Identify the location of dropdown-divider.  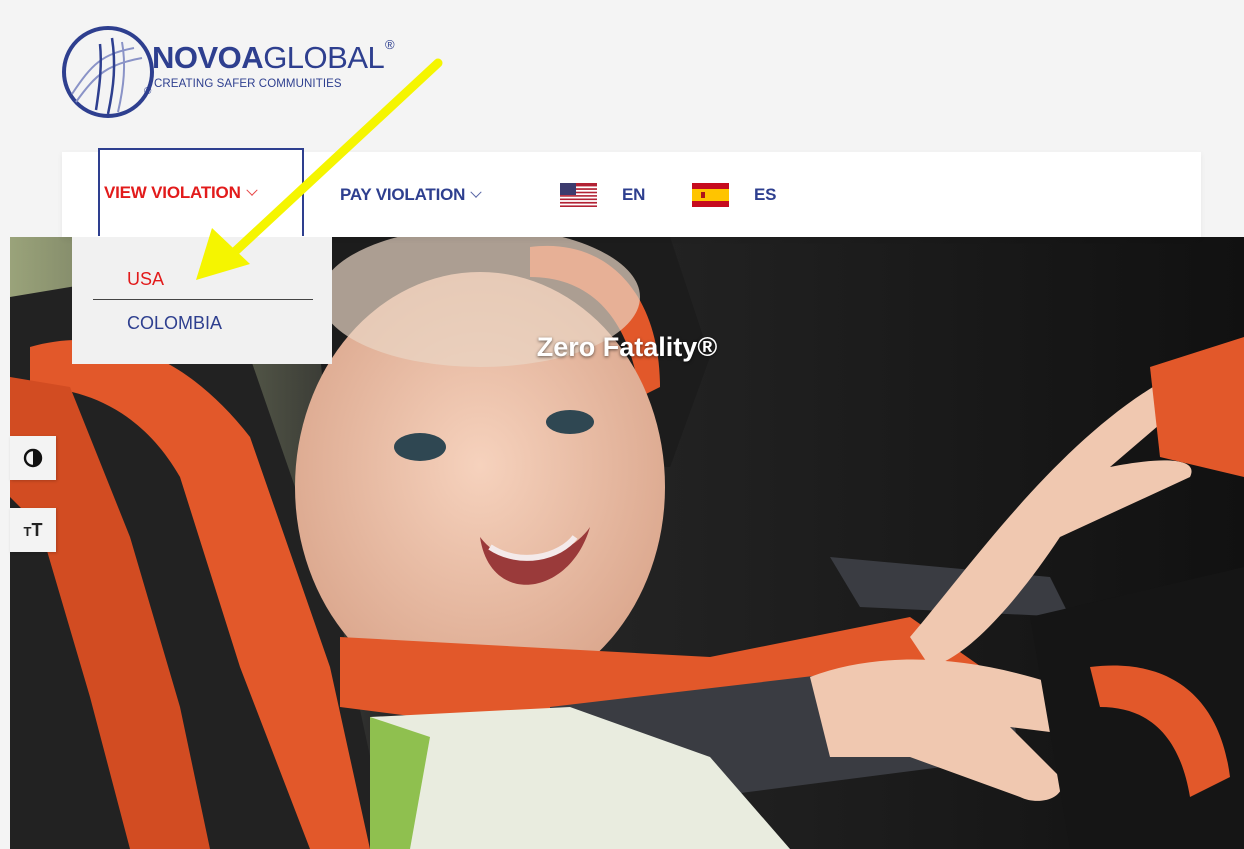
(203, 299).